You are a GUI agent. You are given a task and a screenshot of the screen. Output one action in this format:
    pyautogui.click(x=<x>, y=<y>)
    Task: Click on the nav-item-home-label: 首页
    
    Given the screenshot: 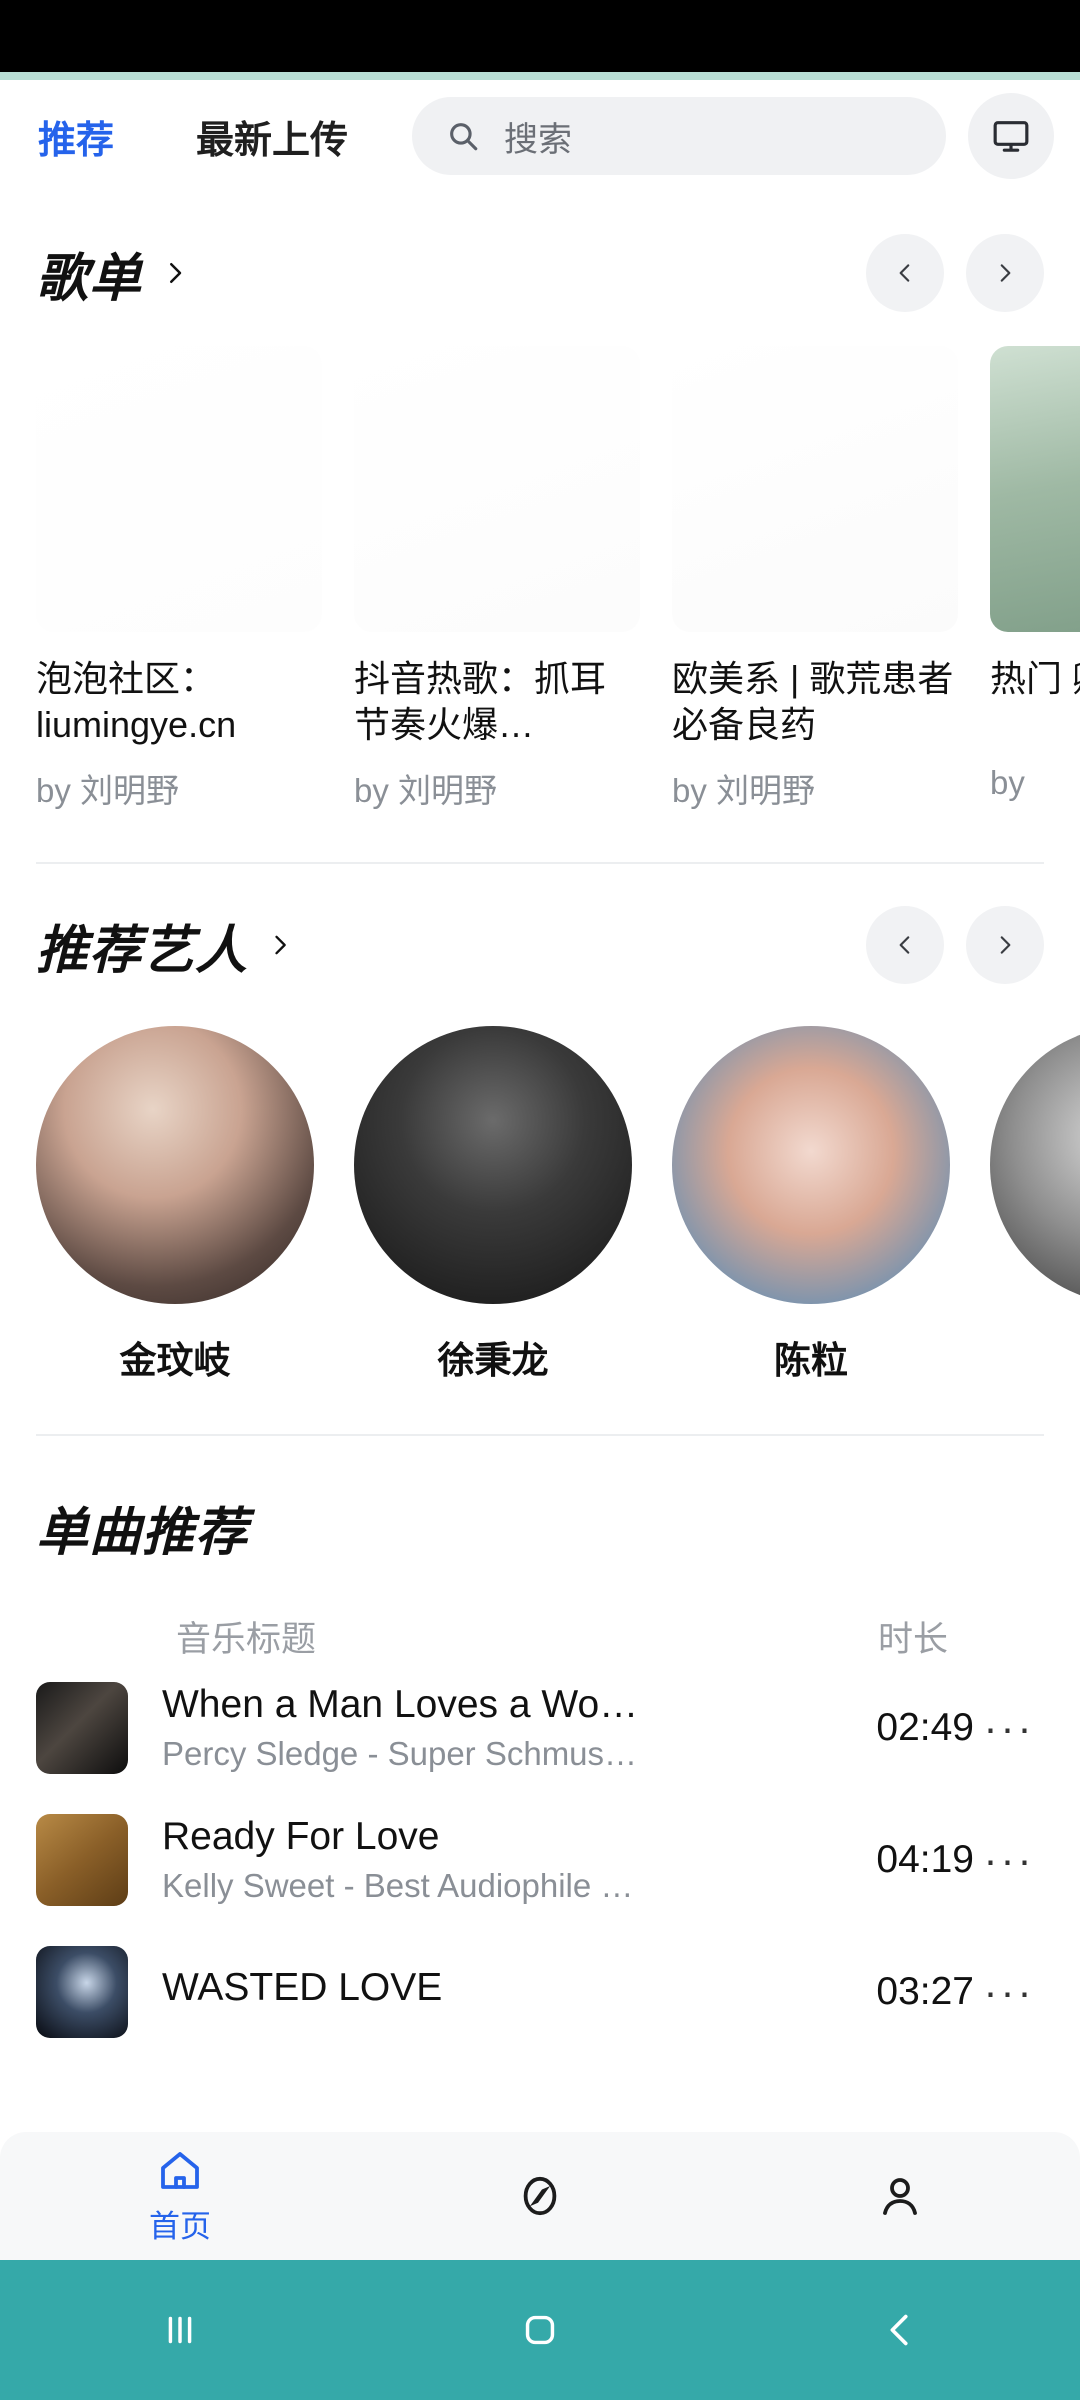 What is the action you would take?
    pyautogui.click(x=180, y=2226)
    